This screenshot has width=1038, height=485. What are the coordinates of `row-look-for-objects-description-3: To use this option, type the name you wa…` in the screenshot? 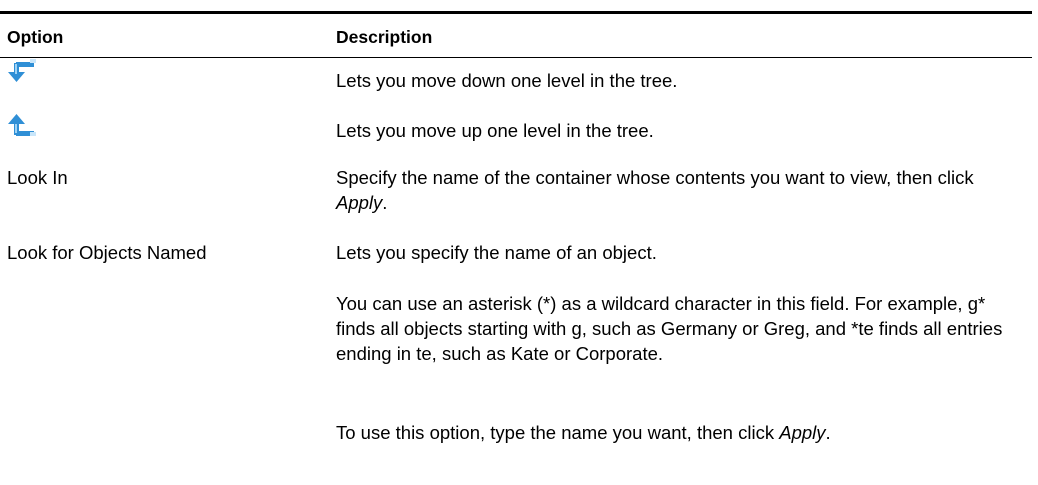 It's located at (583, 432).